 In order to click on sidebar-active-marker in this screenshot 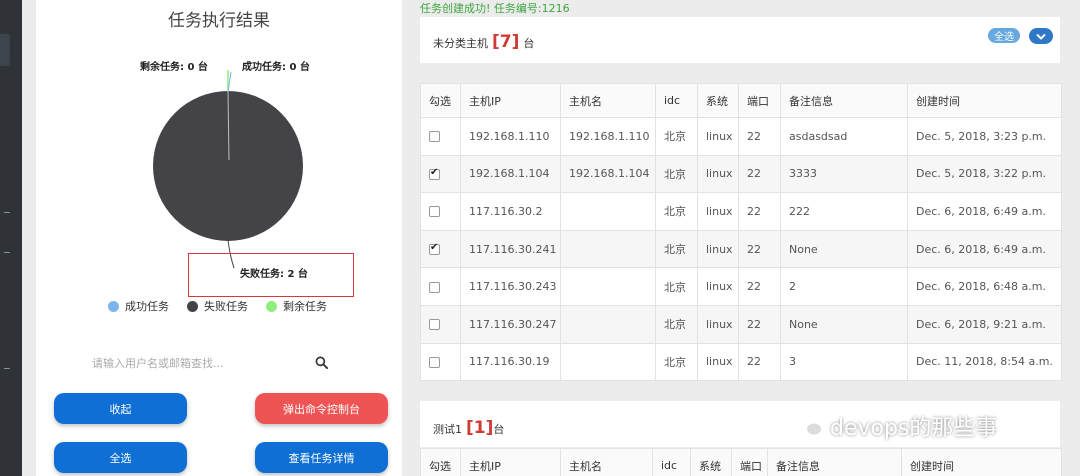, I will do `click(5, 50)`.